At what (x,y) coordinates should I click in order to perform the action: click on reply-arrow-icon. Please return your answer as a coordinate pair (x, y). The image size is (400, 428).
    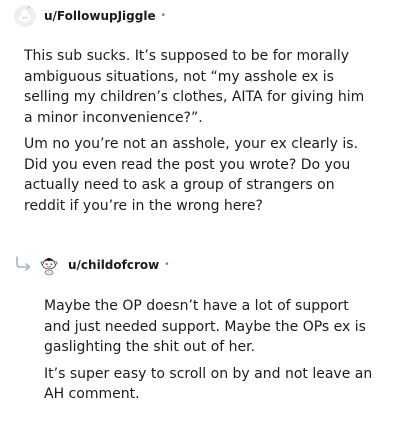
    Looking at the image, I should click on (23, 263).